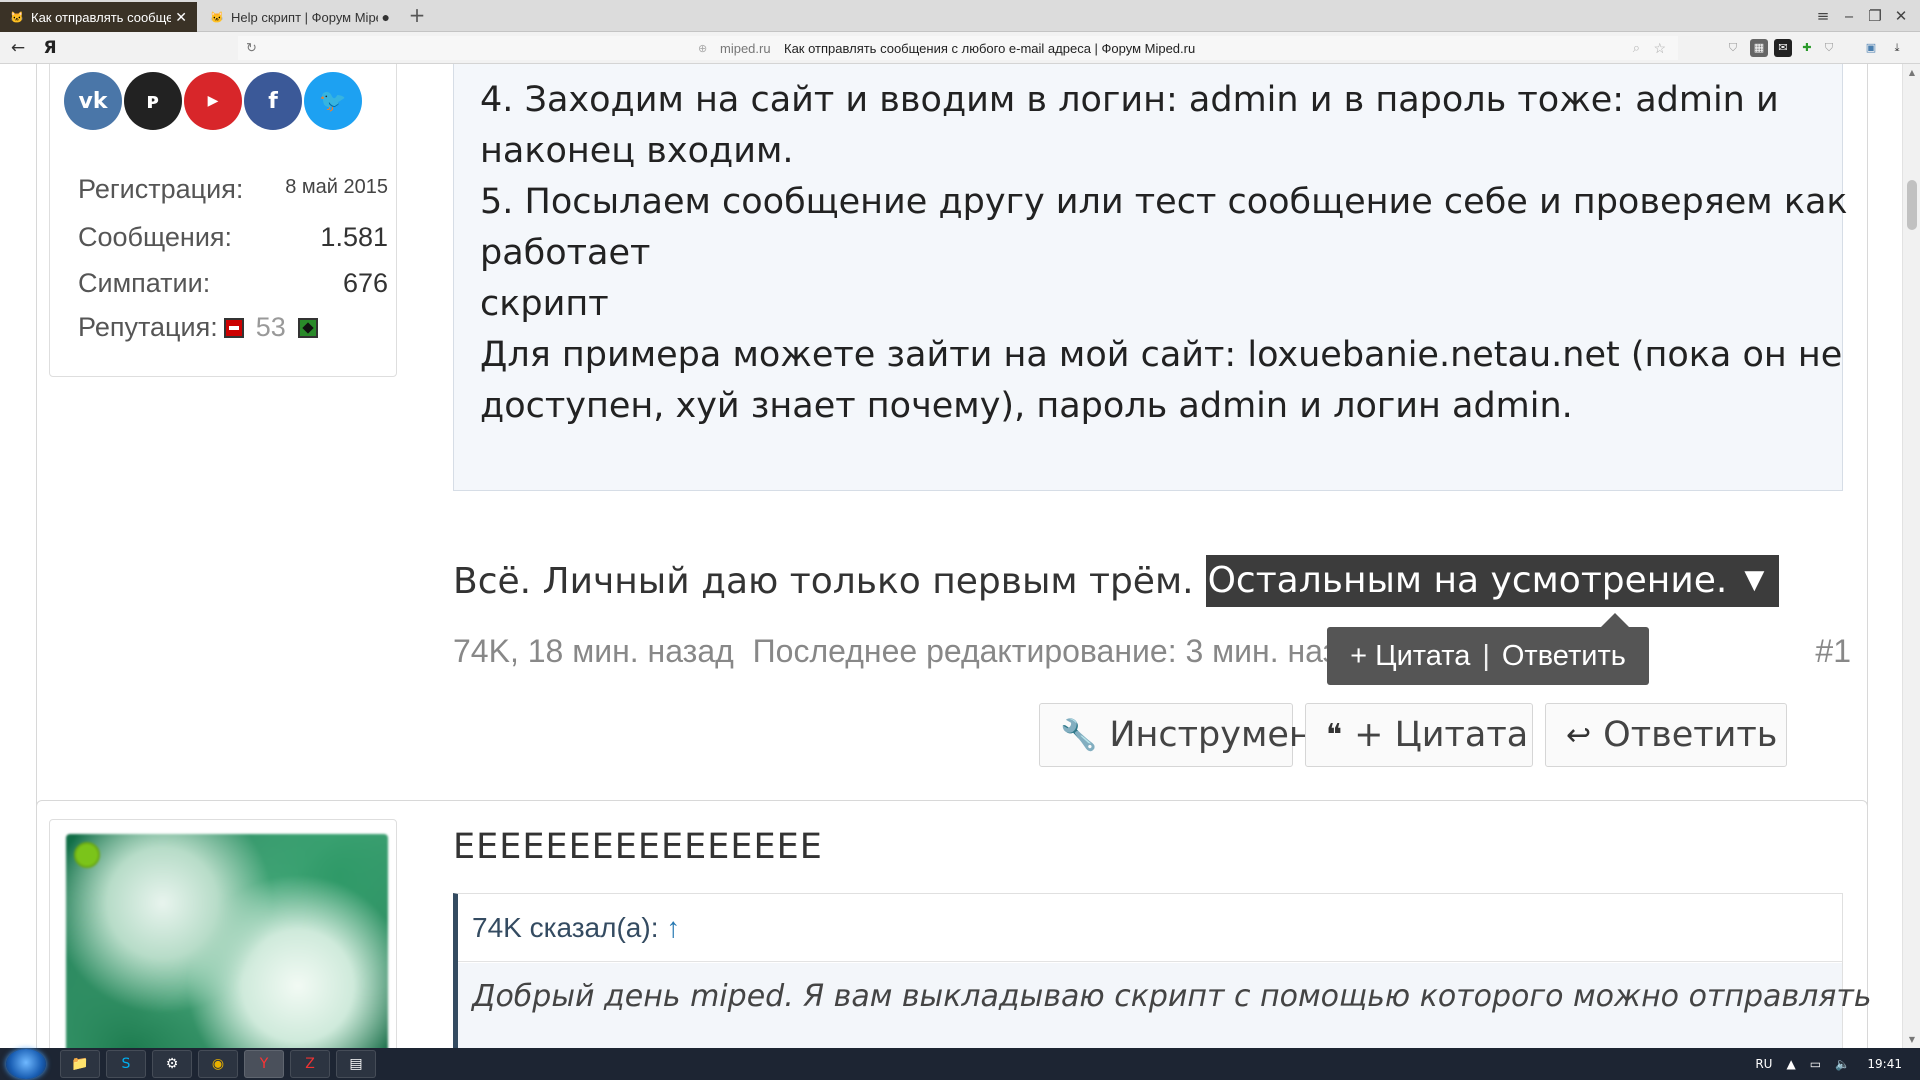 Image resolution: width=1920 pixels, height=1080 pixels. Describe the element at coordinates (336, 187) in the screenshot. I see `stat-value: 8 май 2015` at that location.